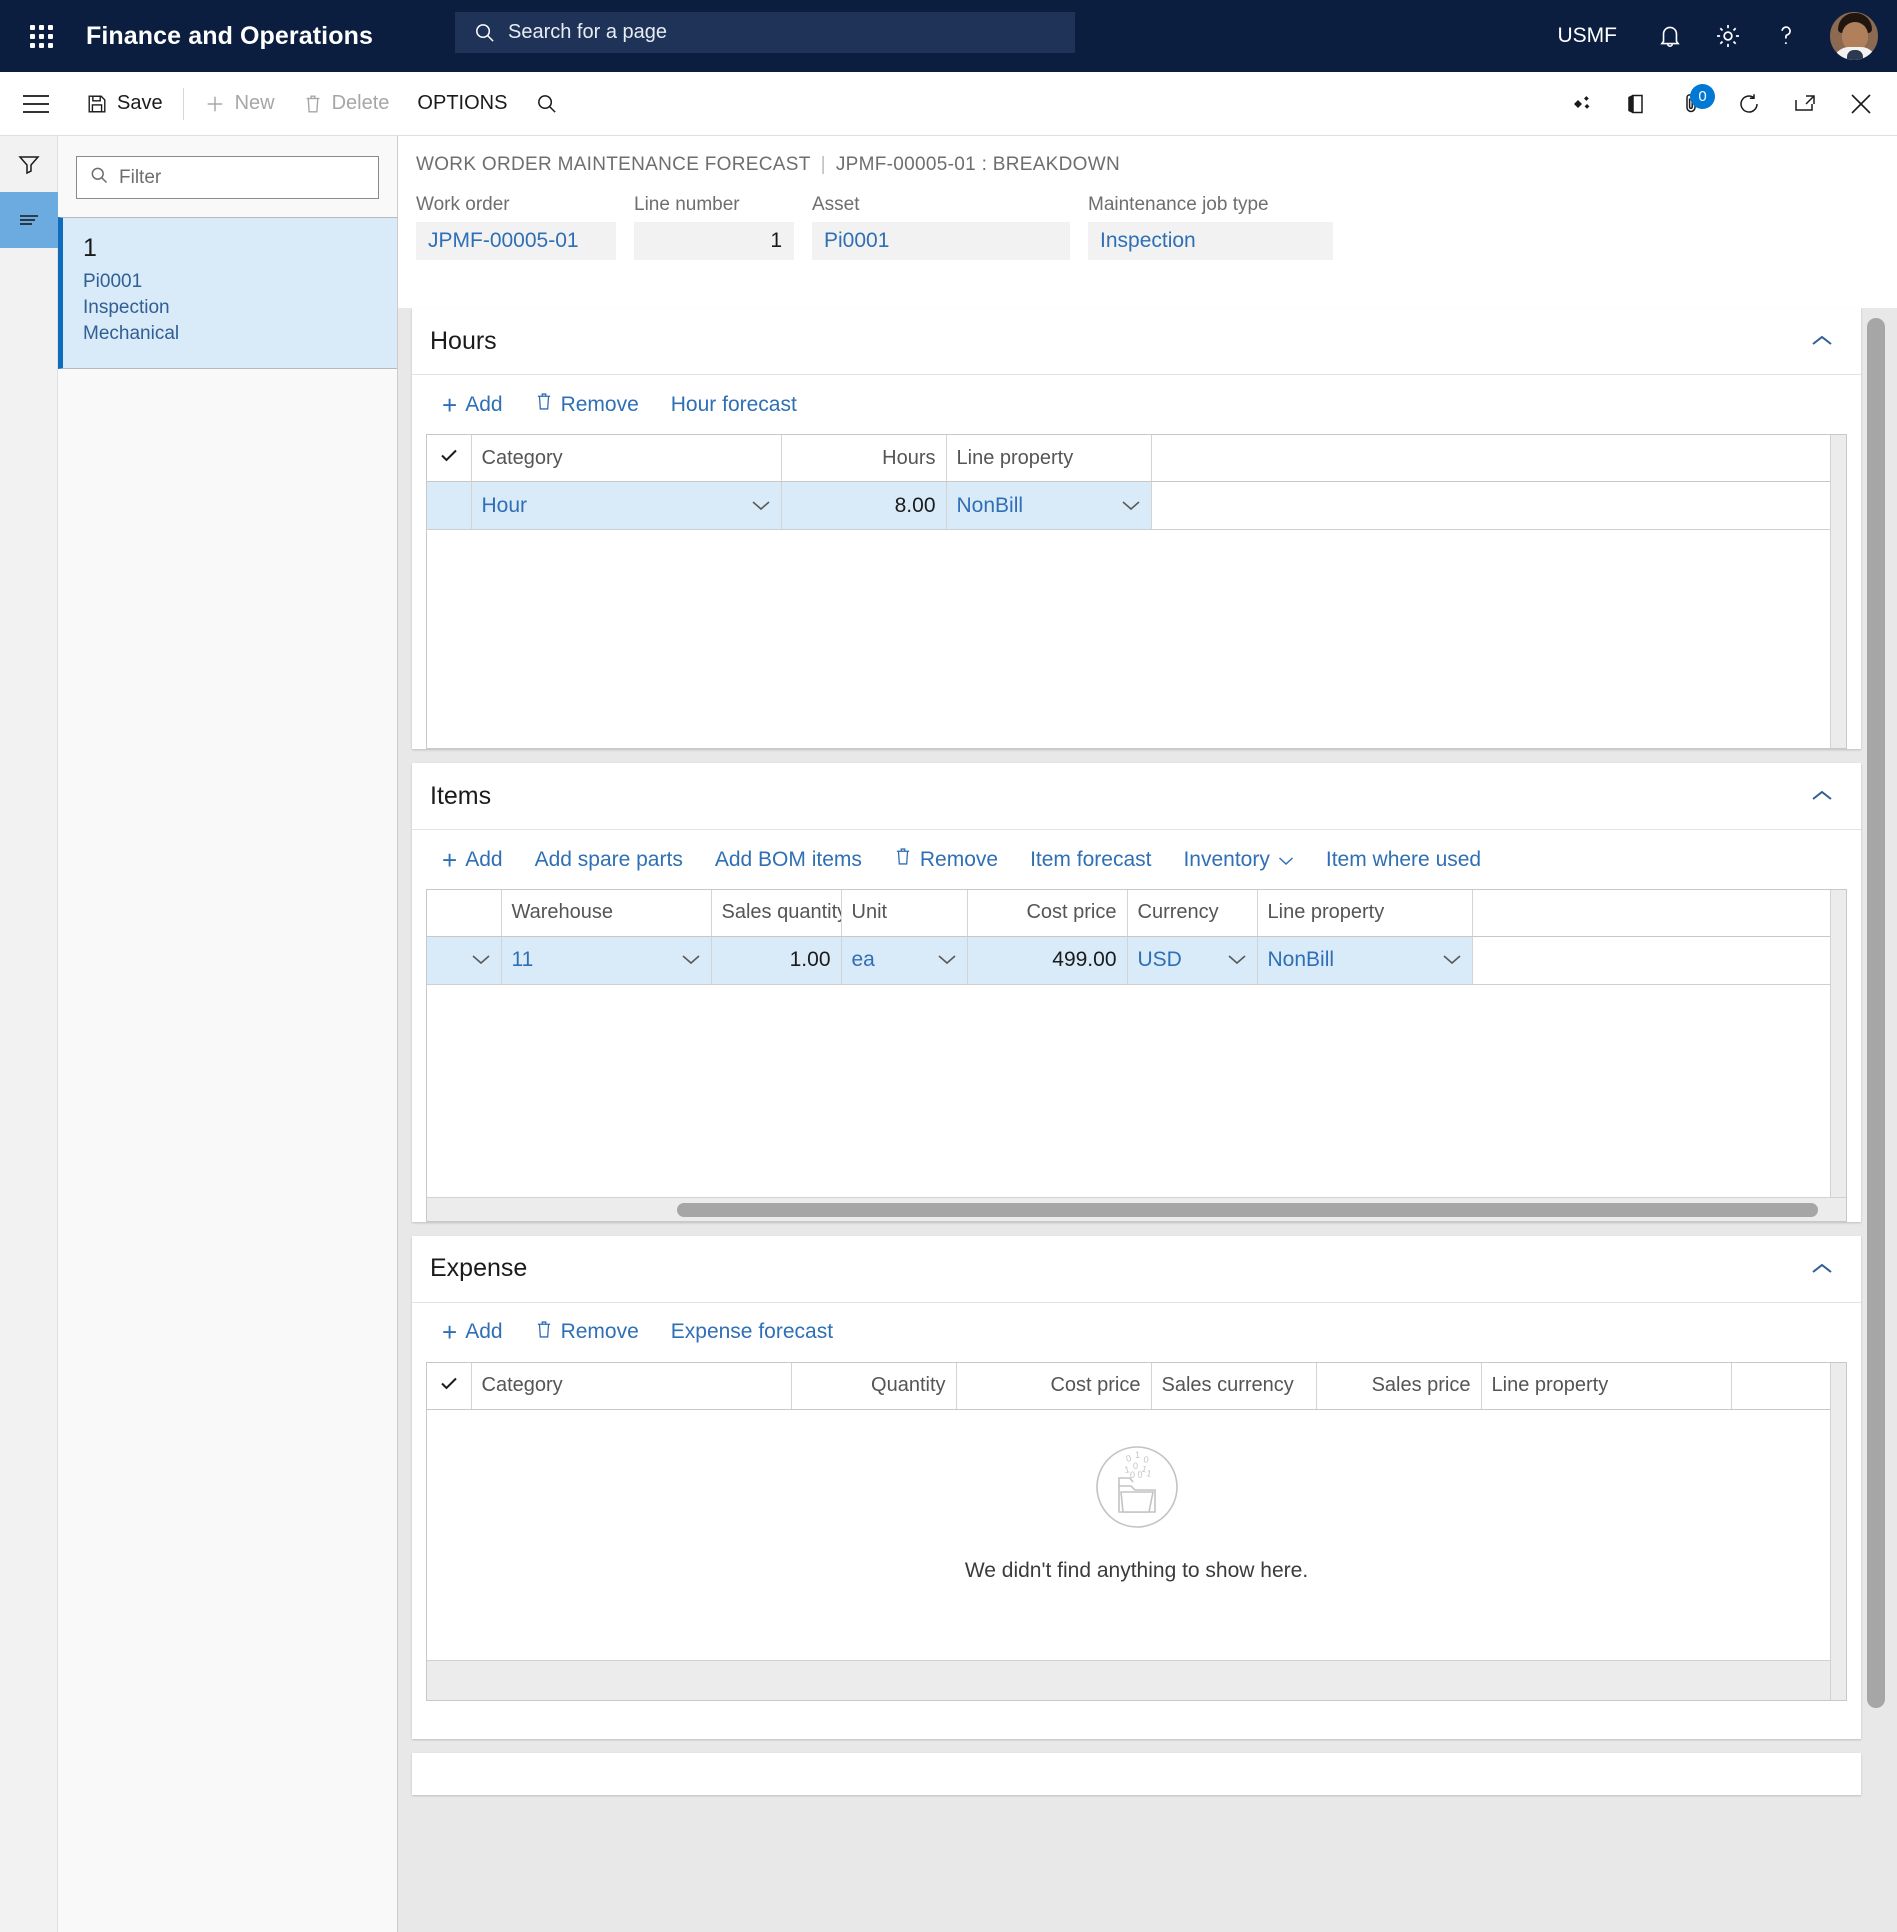  I want to click on table-row: Hour 8.00 NonBill, so click(1136, 505).